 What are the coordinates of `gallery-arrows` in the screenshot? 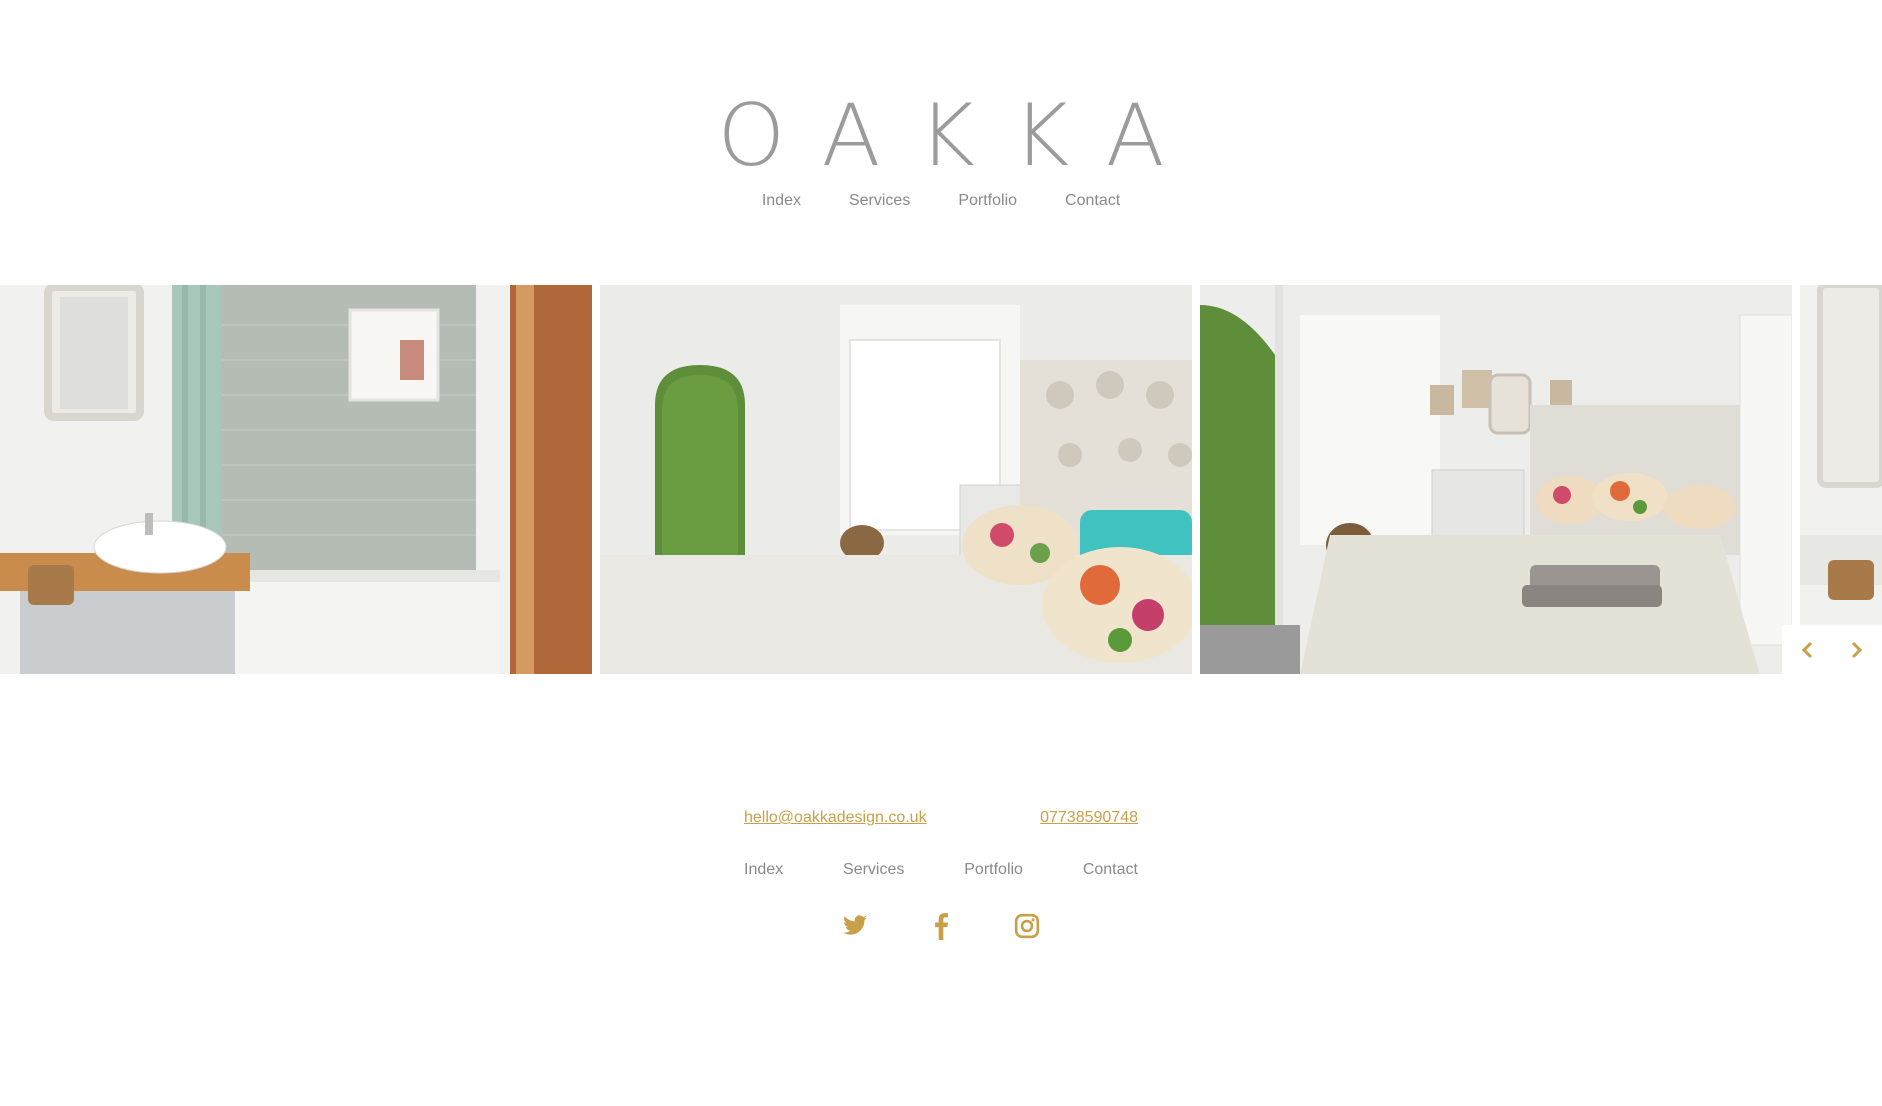 It's located at (1832, 649).